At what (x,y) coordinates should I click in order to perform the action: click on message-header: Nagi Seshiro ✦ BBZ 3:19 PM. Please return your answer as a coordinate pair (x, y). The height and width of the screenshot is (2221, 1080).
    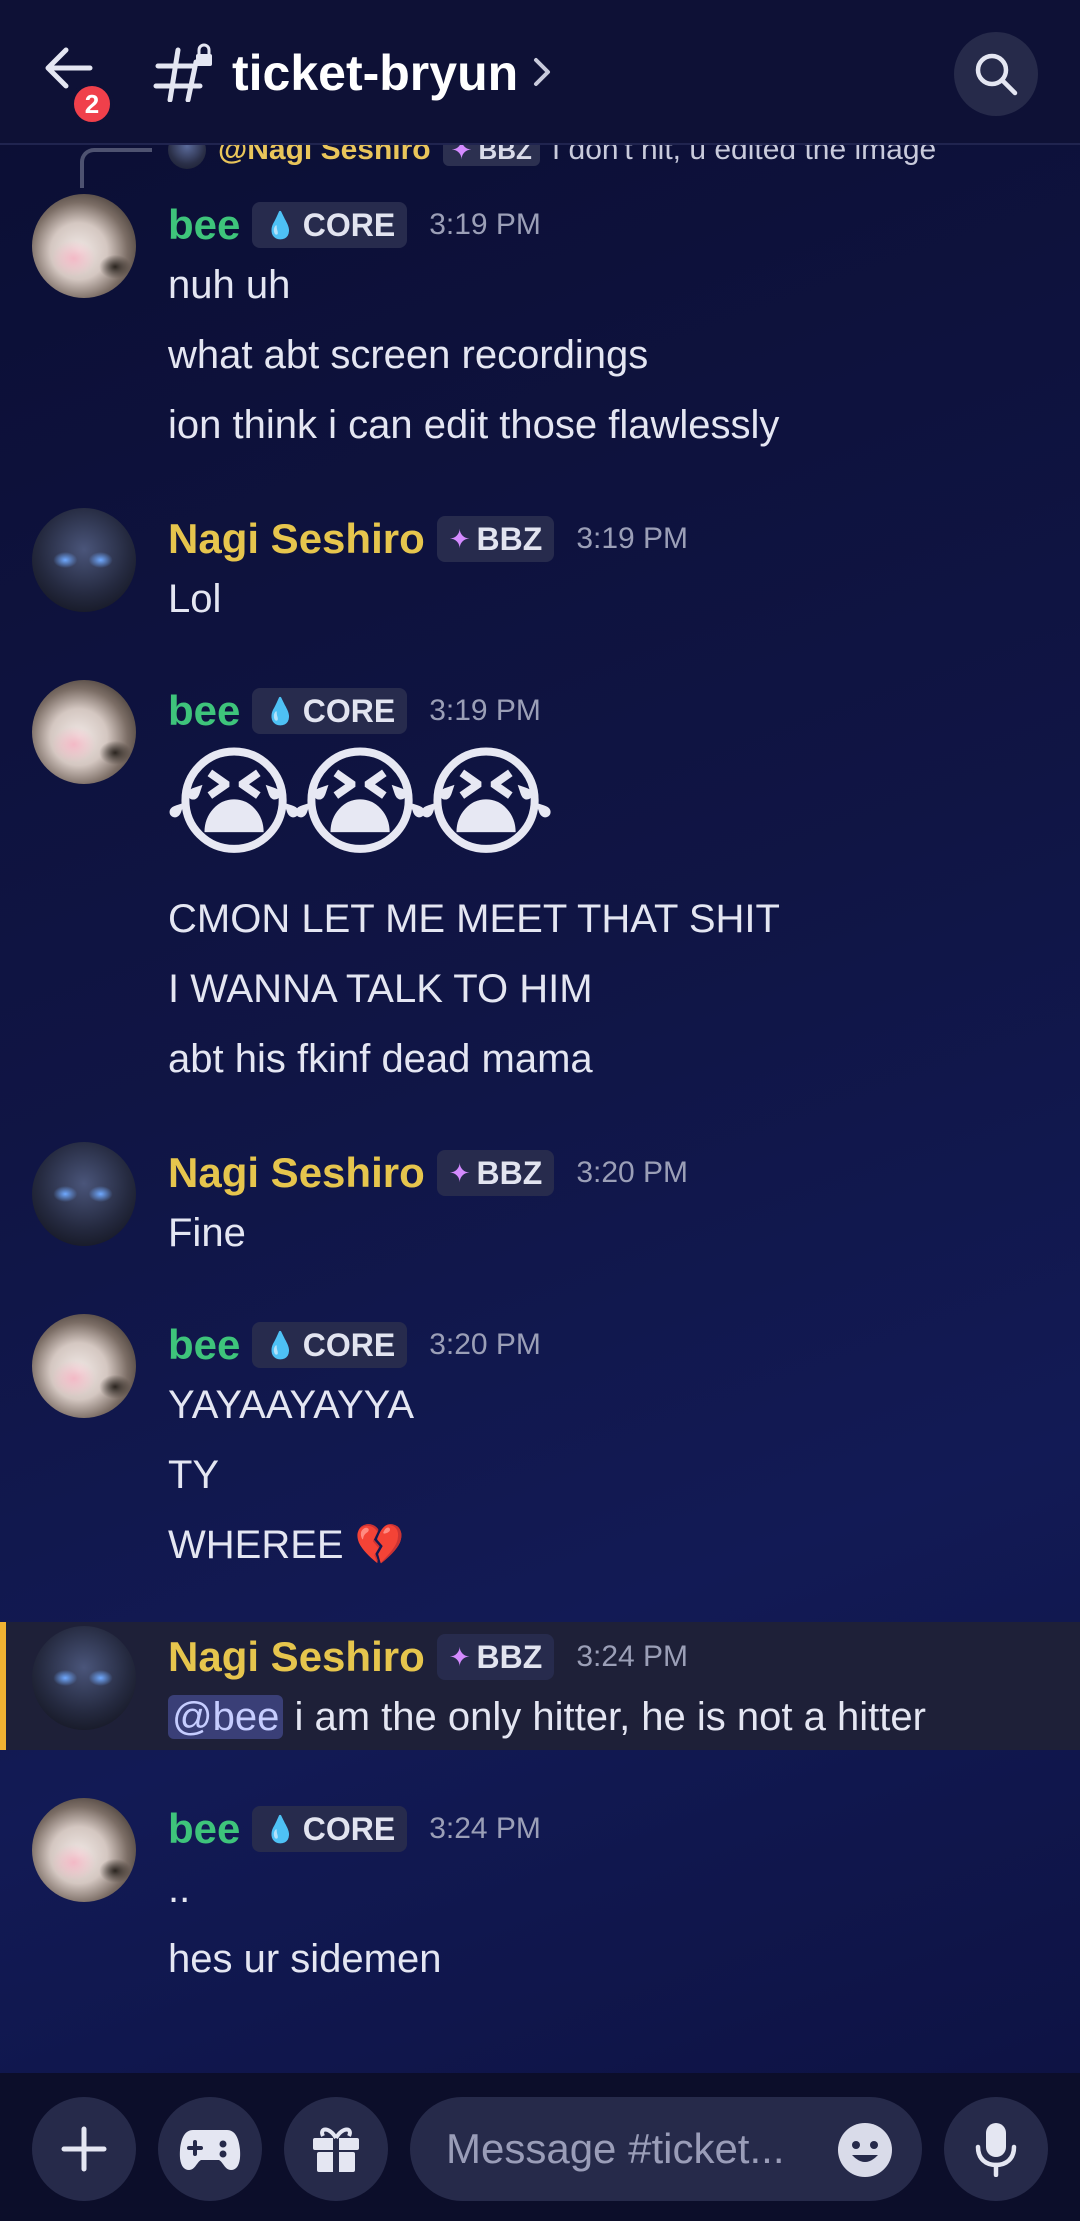
    Looking at the image, I should click on (428, 539).